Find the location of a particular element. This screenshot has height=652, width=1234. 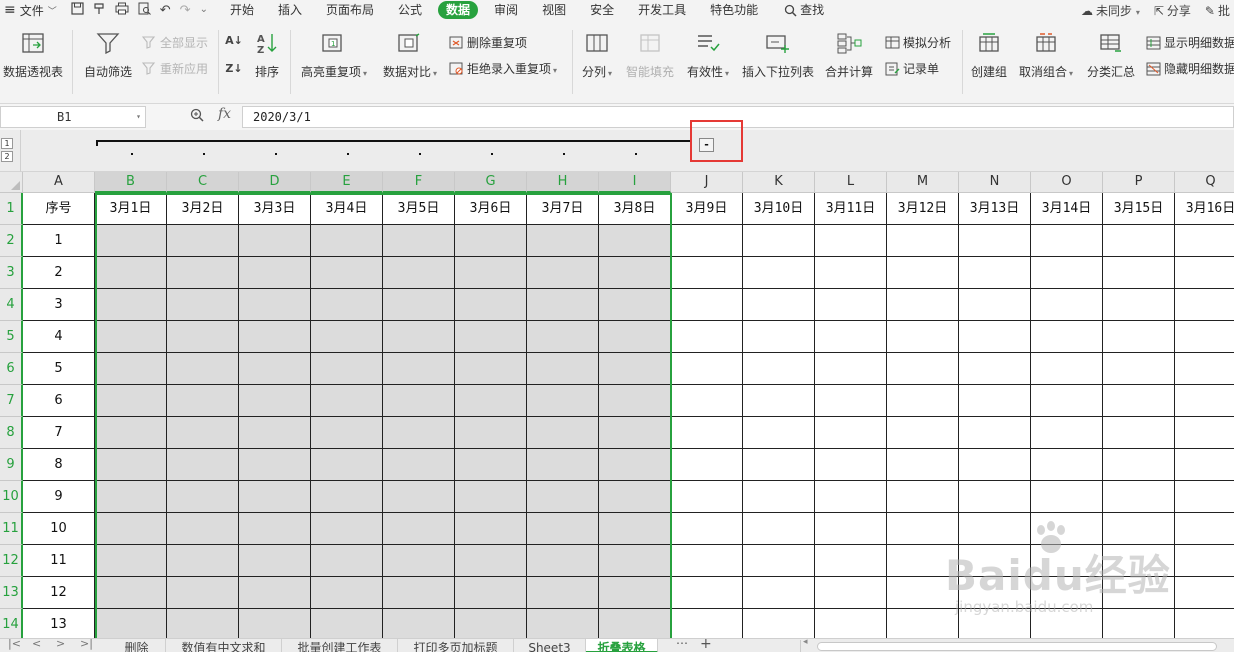

cell-p9 is located at coordinates (1139, 465).